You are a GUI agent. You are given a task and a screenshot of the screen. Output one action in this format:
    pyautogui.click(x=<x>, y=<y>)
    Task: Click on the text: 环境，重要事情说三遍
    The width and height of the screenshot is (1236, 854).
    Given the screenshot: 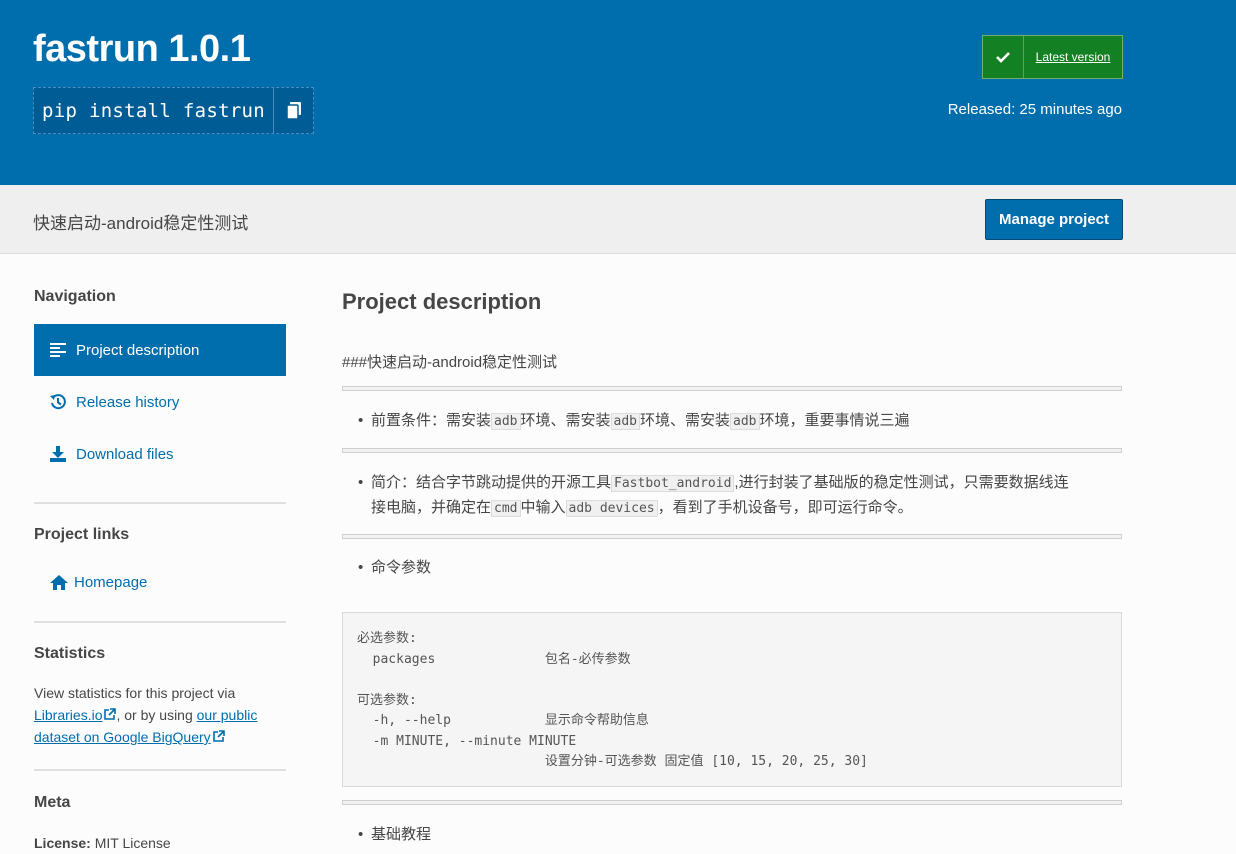 What is the action you would take?
    pyautogui.click(x=834, y=420)
    